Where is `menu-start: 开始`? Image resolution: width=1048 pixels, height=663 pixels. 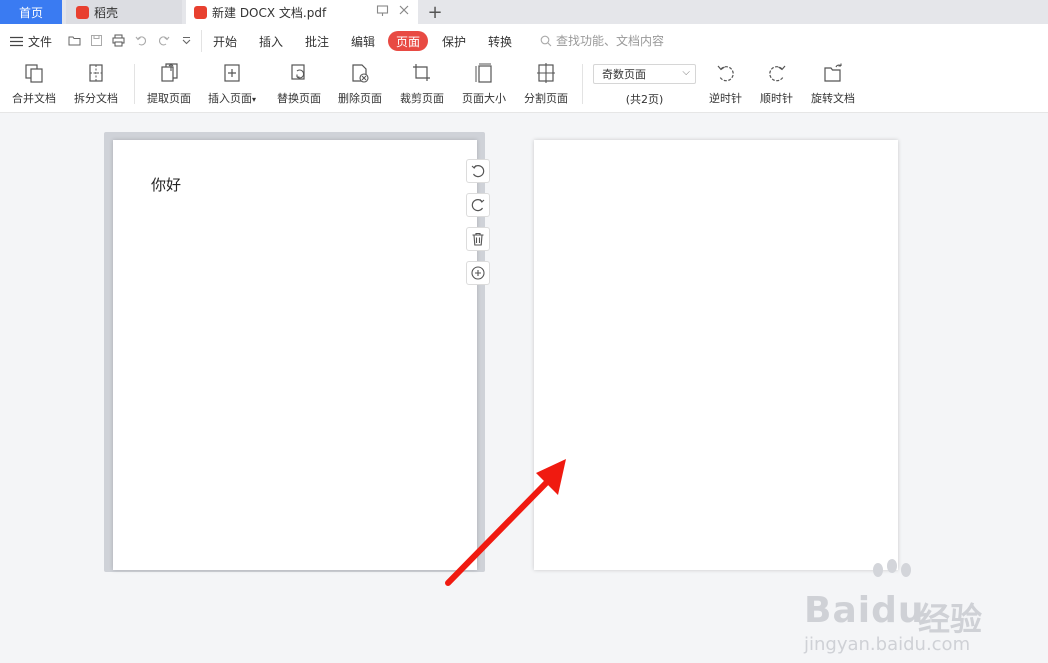 menu-start: 开始 is located at coordinates (225, 41).